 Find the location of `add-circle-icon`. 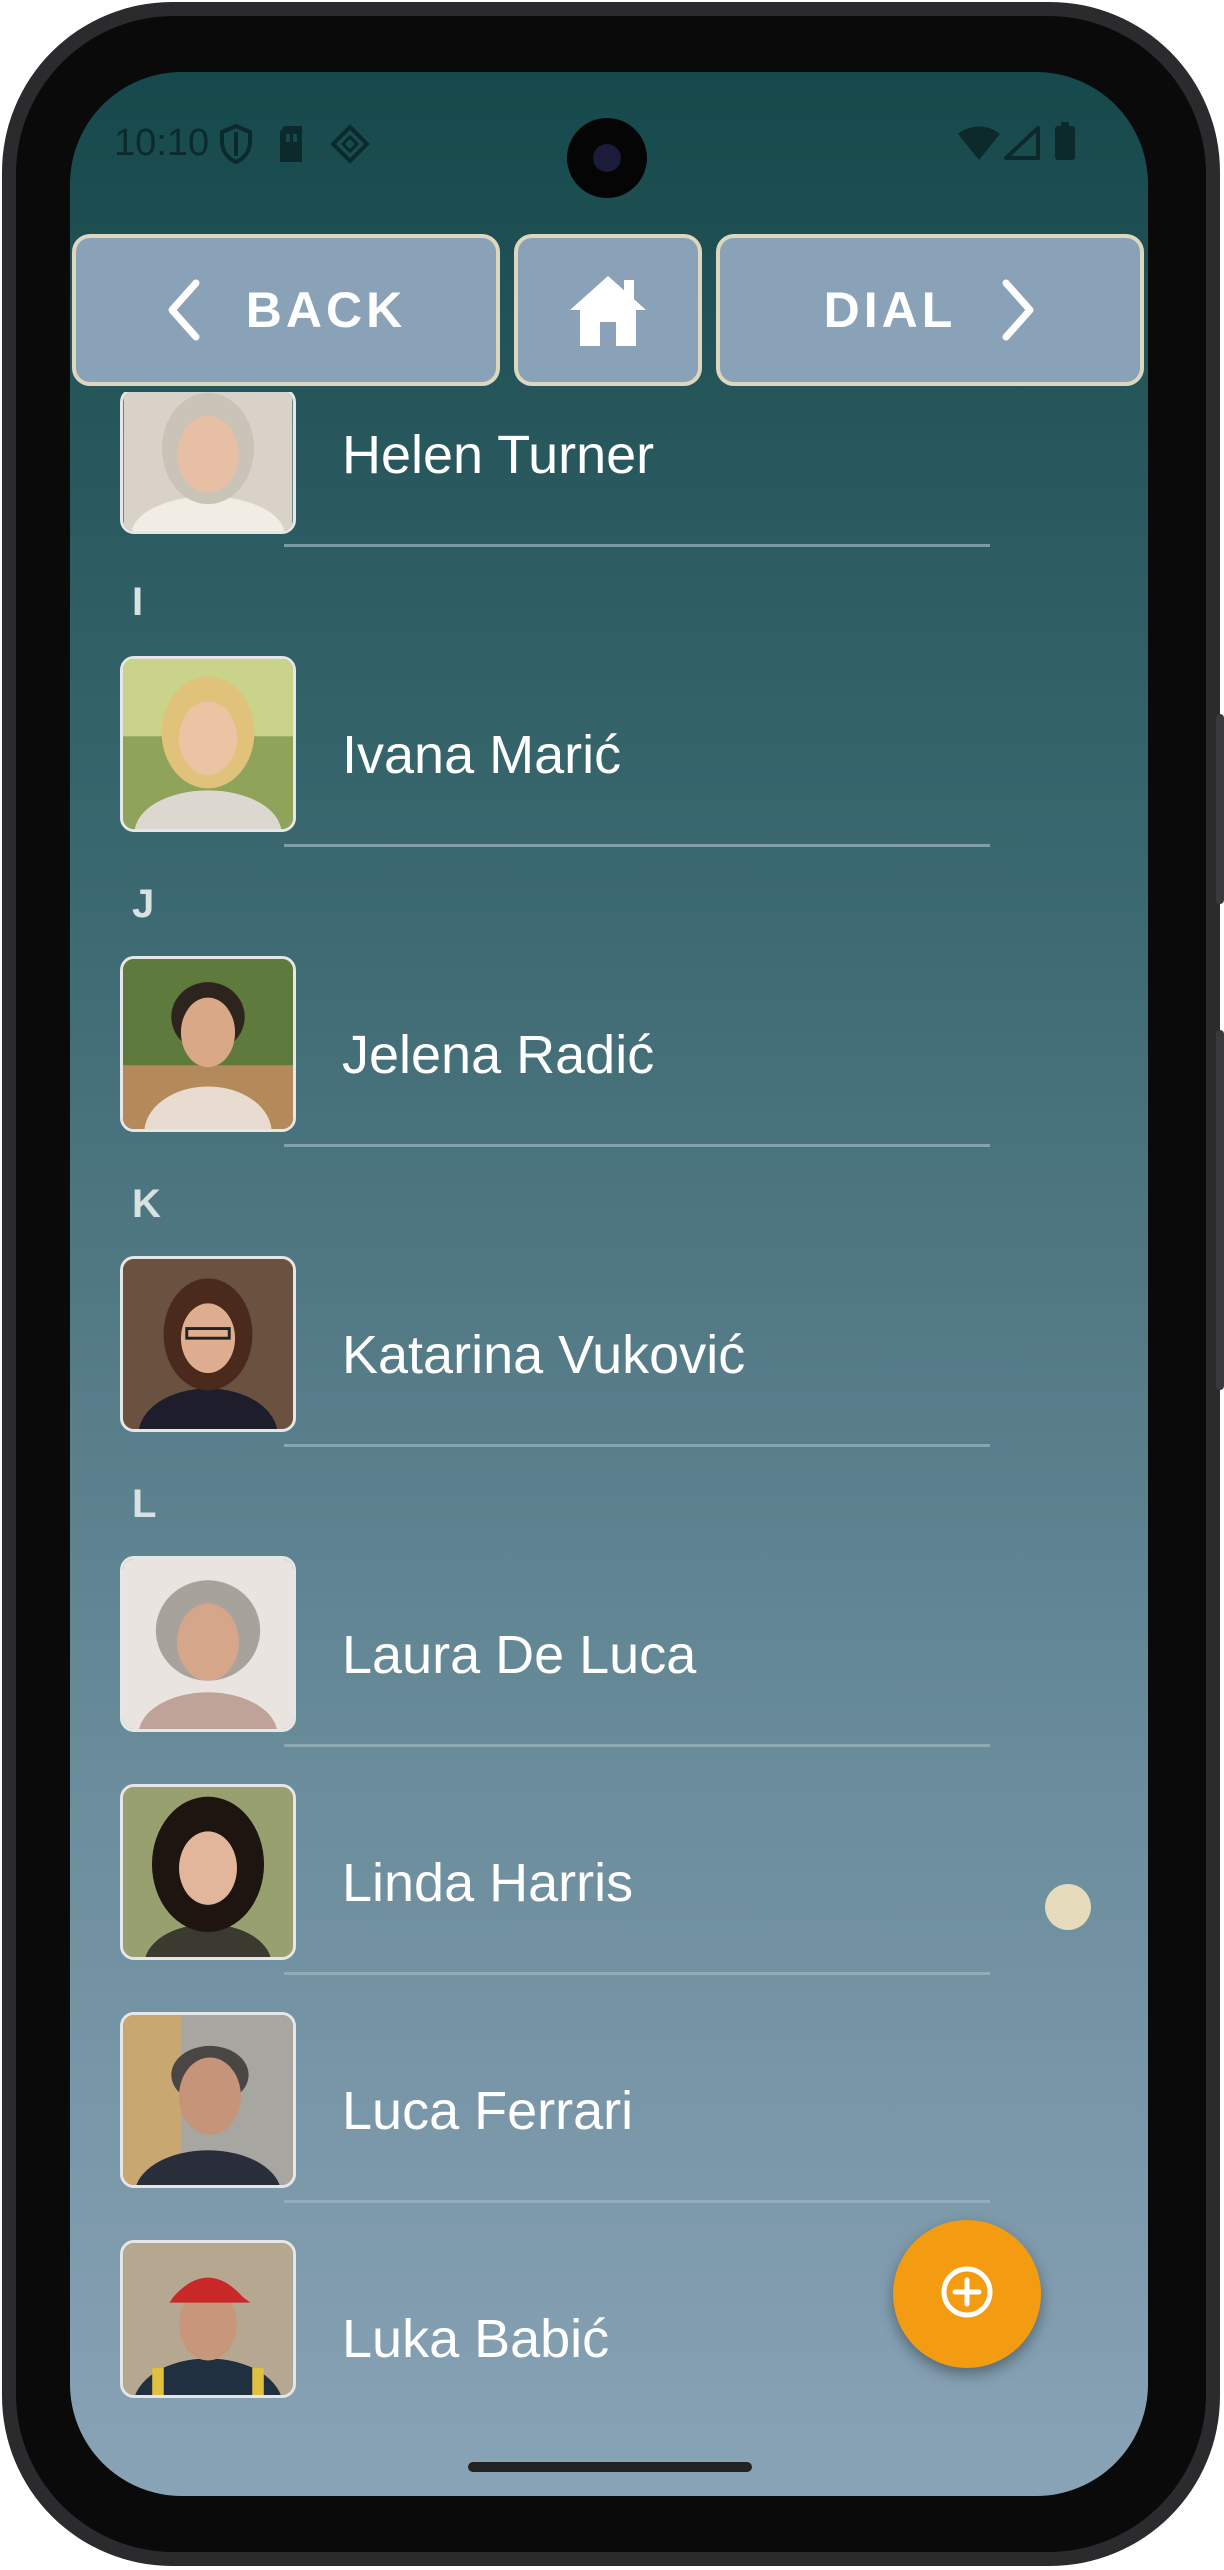

add-circle-icon is located at coordinates (967, 2294).